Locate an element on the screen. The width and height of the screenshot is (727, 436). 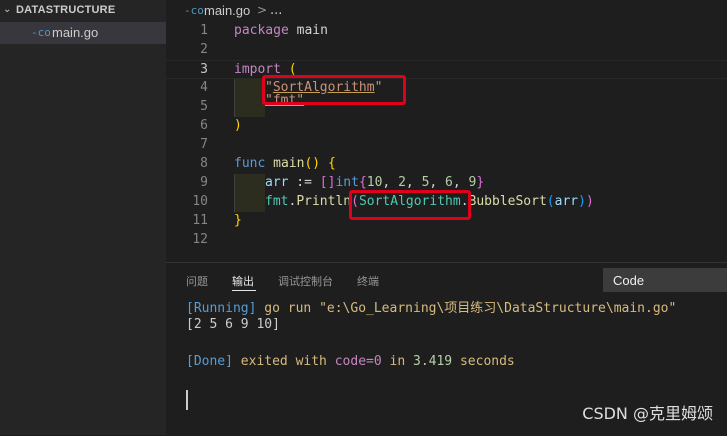
breadcrumb-file: main.go is located at coordinates (227, 10).